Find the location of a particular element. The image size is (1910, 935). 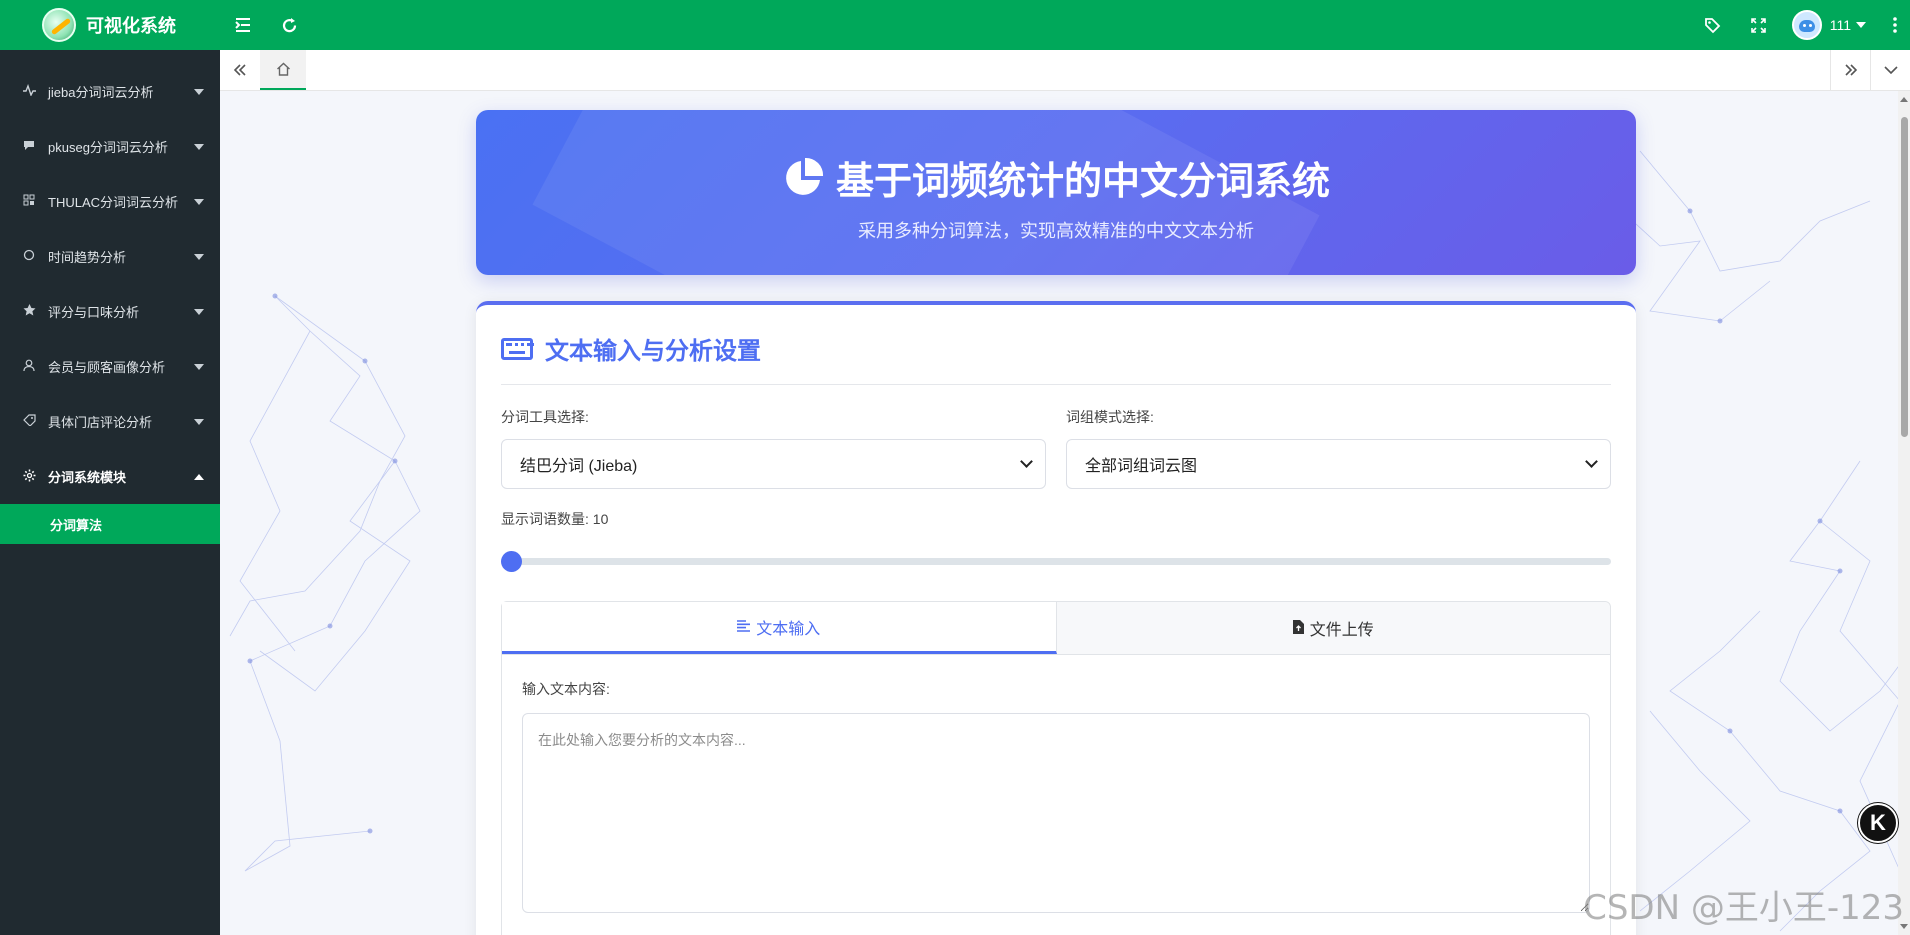

scroll-left-icon is located at coordinates (240, 70).